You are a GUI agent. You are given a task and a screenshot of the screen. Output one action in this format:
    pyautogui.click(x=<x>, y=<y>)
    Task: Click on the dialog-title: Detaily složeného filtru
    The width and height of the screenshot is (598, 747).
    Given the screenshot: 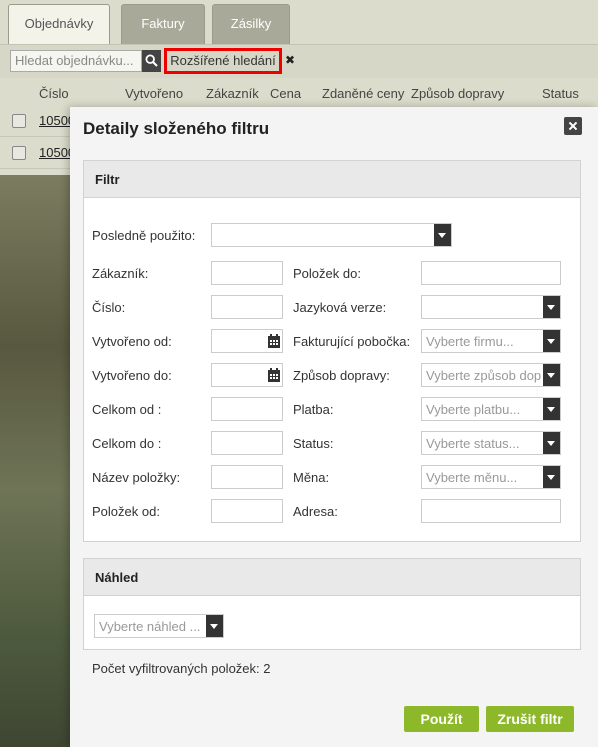 What is the action you would take?
    pyautogui.click(x=176, y=128)
    